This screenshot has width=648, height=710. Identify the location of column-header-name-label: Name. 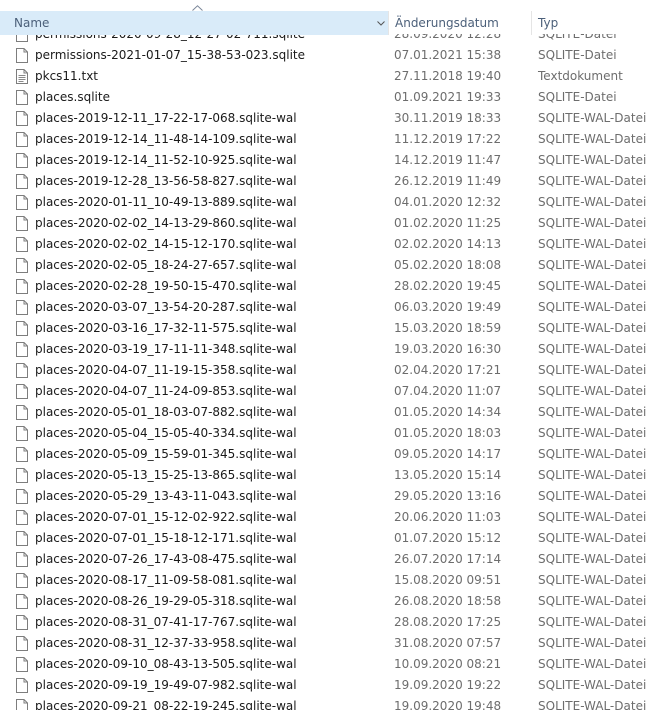
(32, 23).